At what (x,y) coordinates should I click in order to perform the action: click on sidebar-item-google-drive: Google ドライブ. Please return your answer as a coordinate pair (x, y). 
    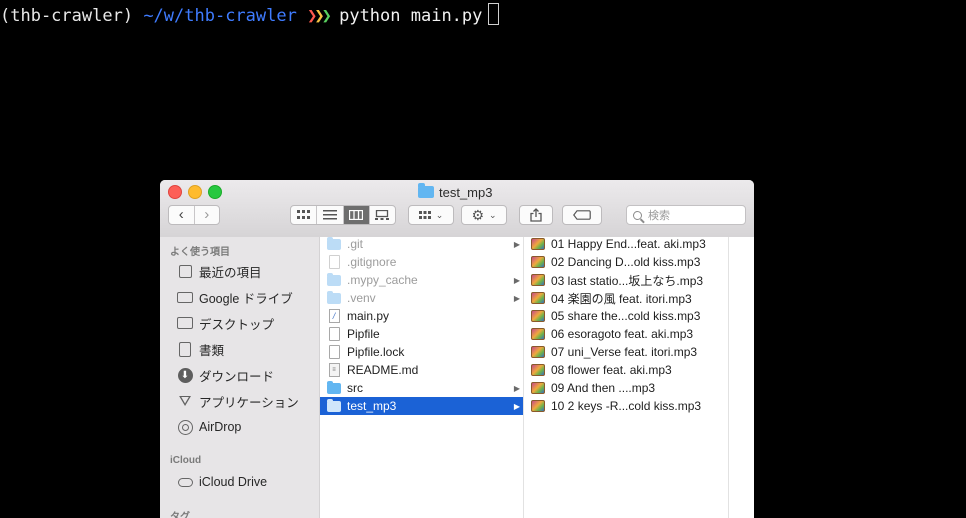
    Looking at the image, I should click on (235, 297).